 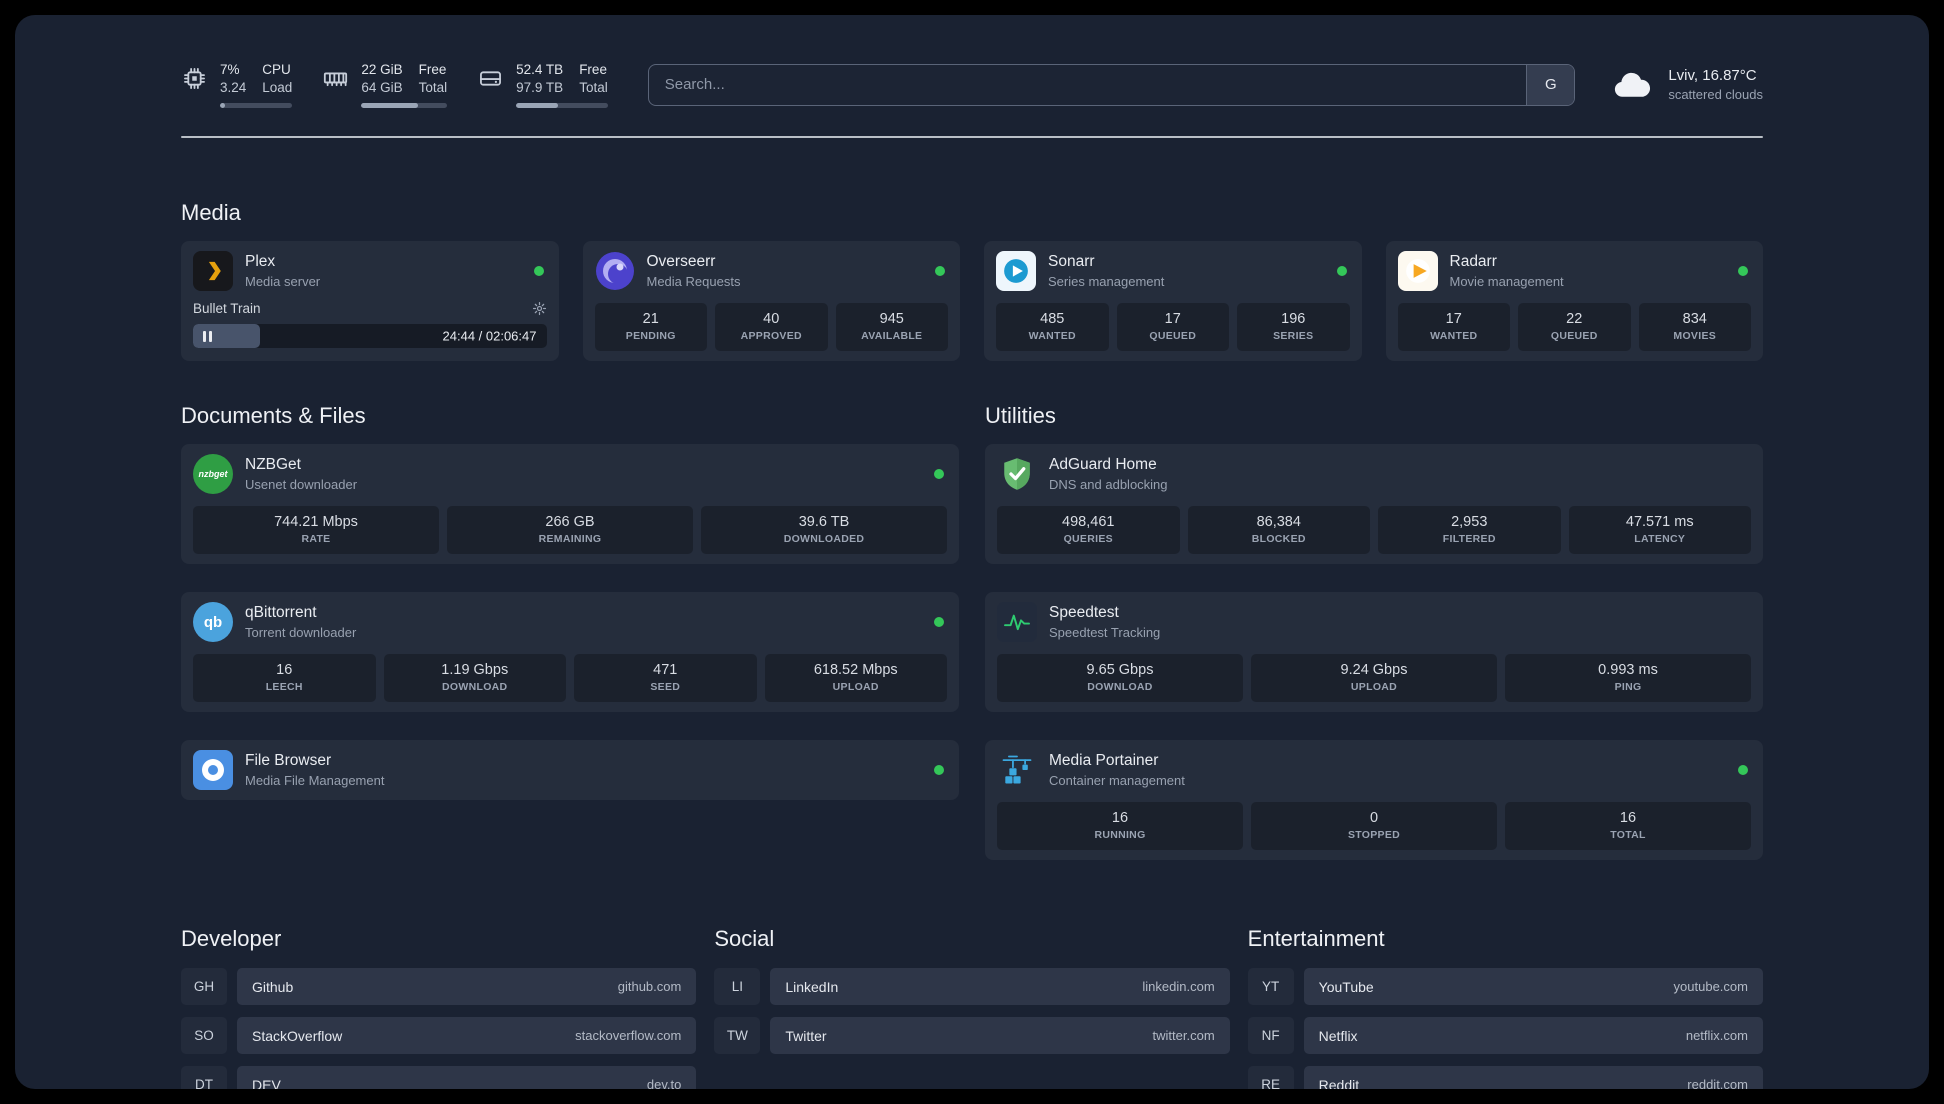 I want to click on stat-value: 498,461, so click(x=1088, y=522).